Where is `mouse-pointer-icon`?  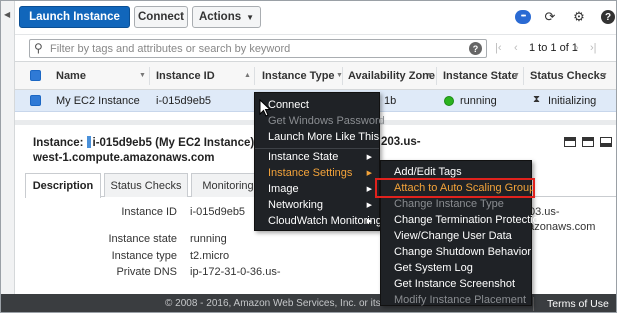 mouse-pointer-icon is located at coordinates (265, 108).